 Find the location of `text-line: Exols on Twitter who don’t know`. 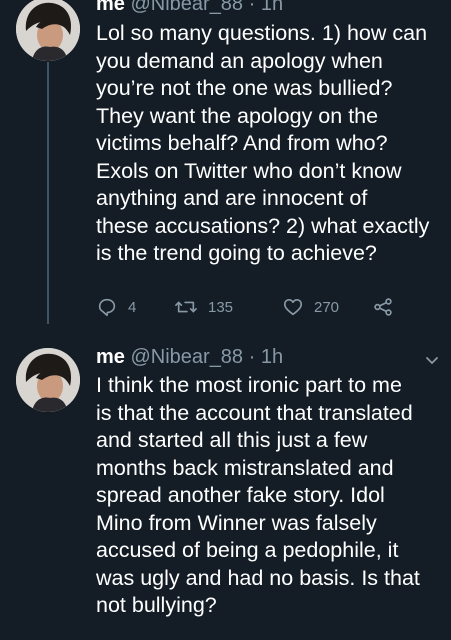

text-line: Exols on Twitter who don’t know is located at coordinates (249, 170).